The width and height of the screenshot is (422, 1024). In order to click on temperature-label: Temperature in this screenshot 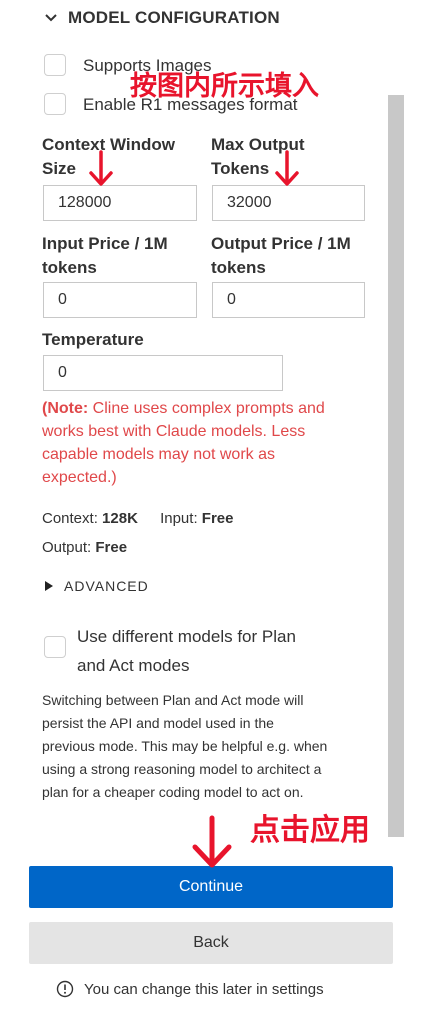, I will do `click(93, 339)`.